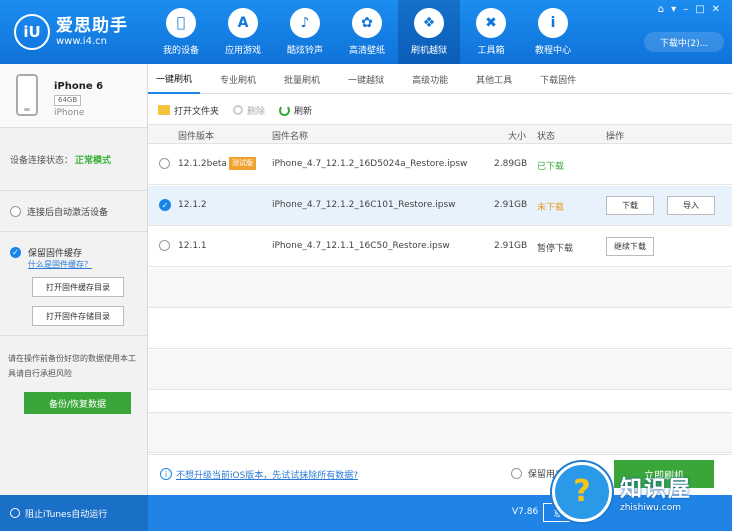 The height and width of the screenshot is (531, 732). What do you see at coordinates (77, 403) in the screenshot?
I see `backup-restore-button: 备份/恢复数据` at bounding box center [77, 403].